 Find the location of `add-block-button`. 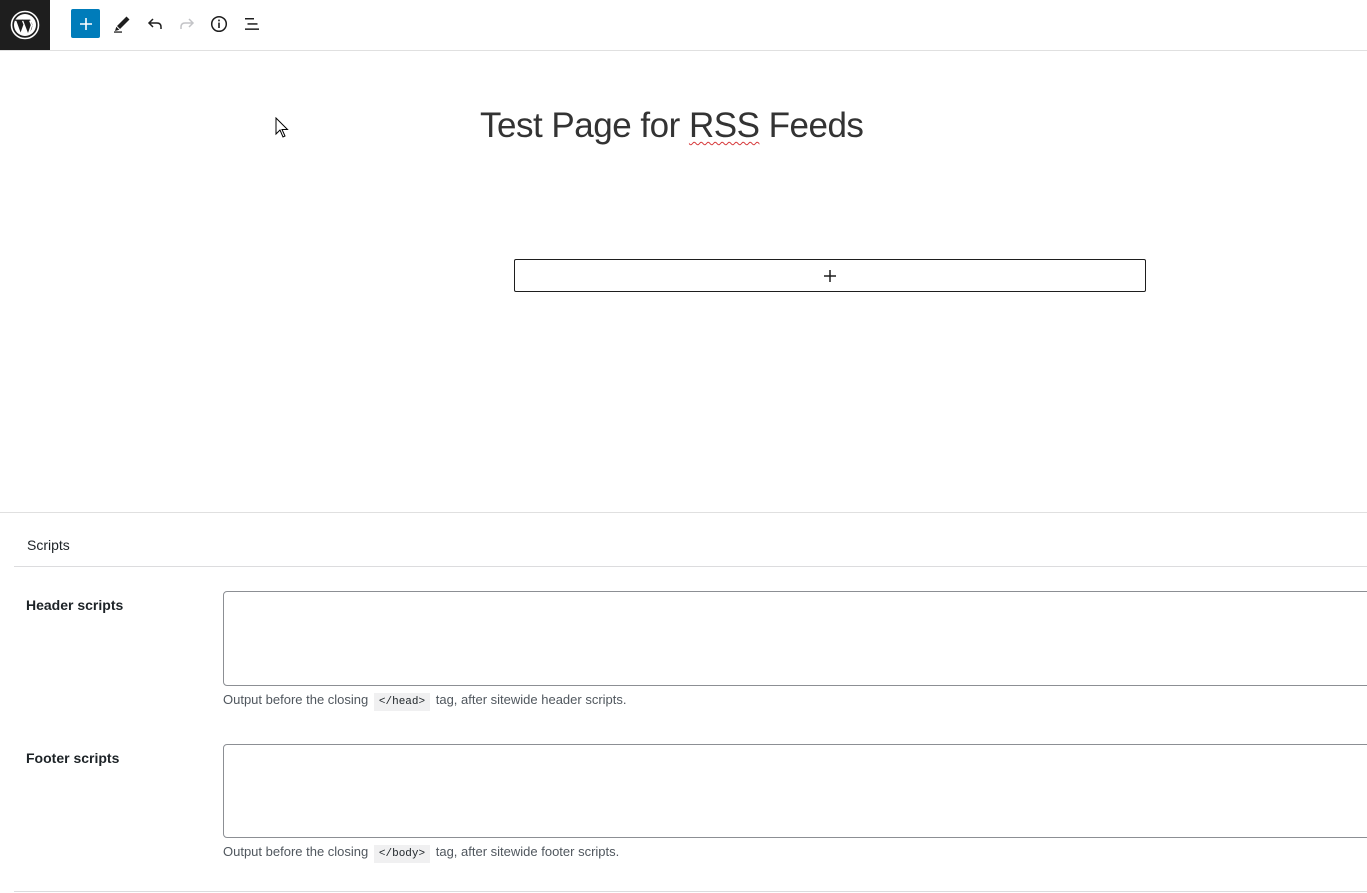

add-block-button is located at coordinates (85, 23).